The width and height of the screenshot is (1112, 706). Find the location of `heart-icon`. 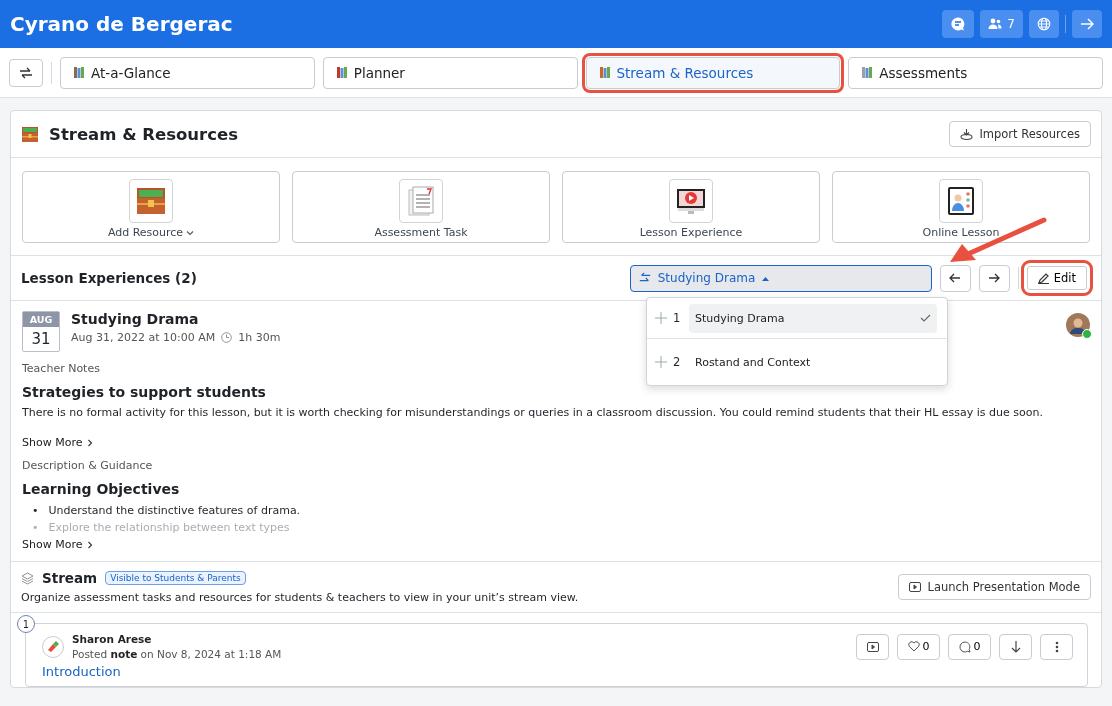

heart-icon is located at coordinates (913, 647).